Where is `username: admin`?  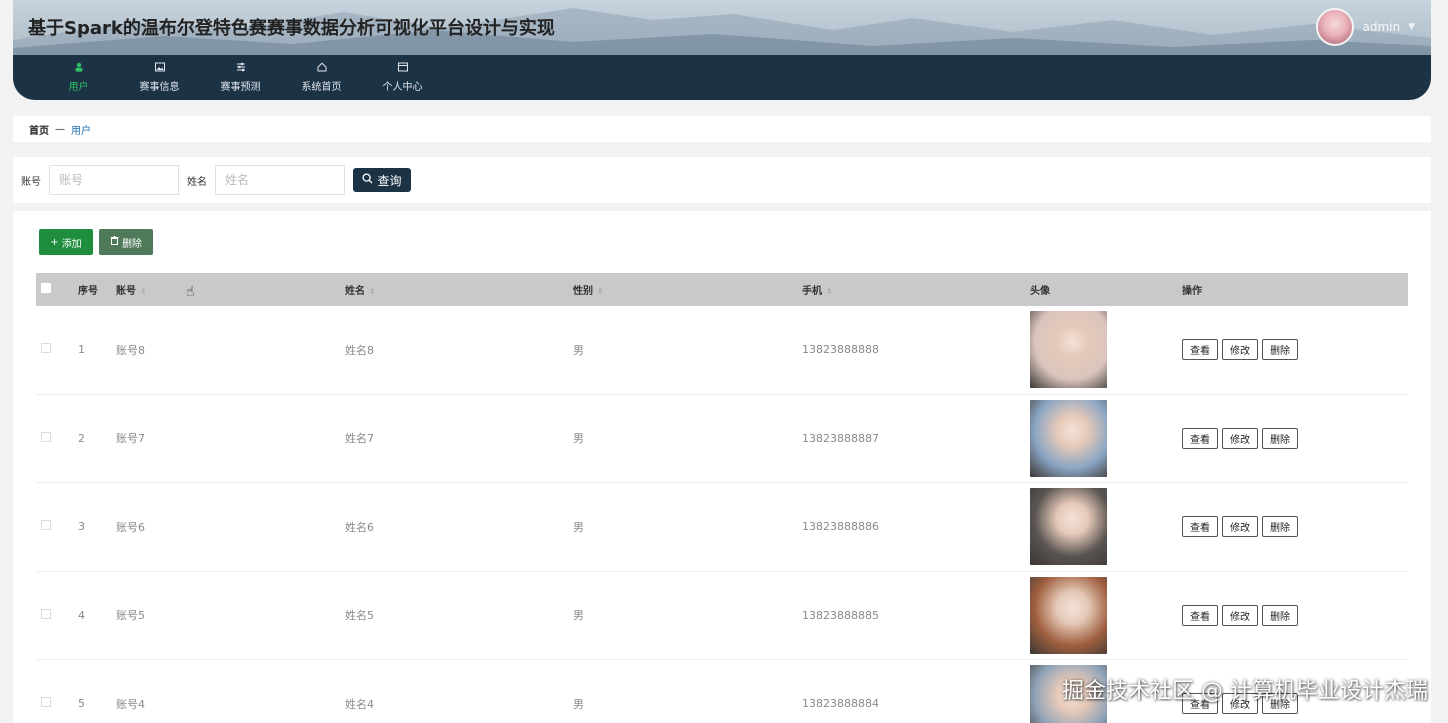
username: admin is located at coordinates (1381, 27).